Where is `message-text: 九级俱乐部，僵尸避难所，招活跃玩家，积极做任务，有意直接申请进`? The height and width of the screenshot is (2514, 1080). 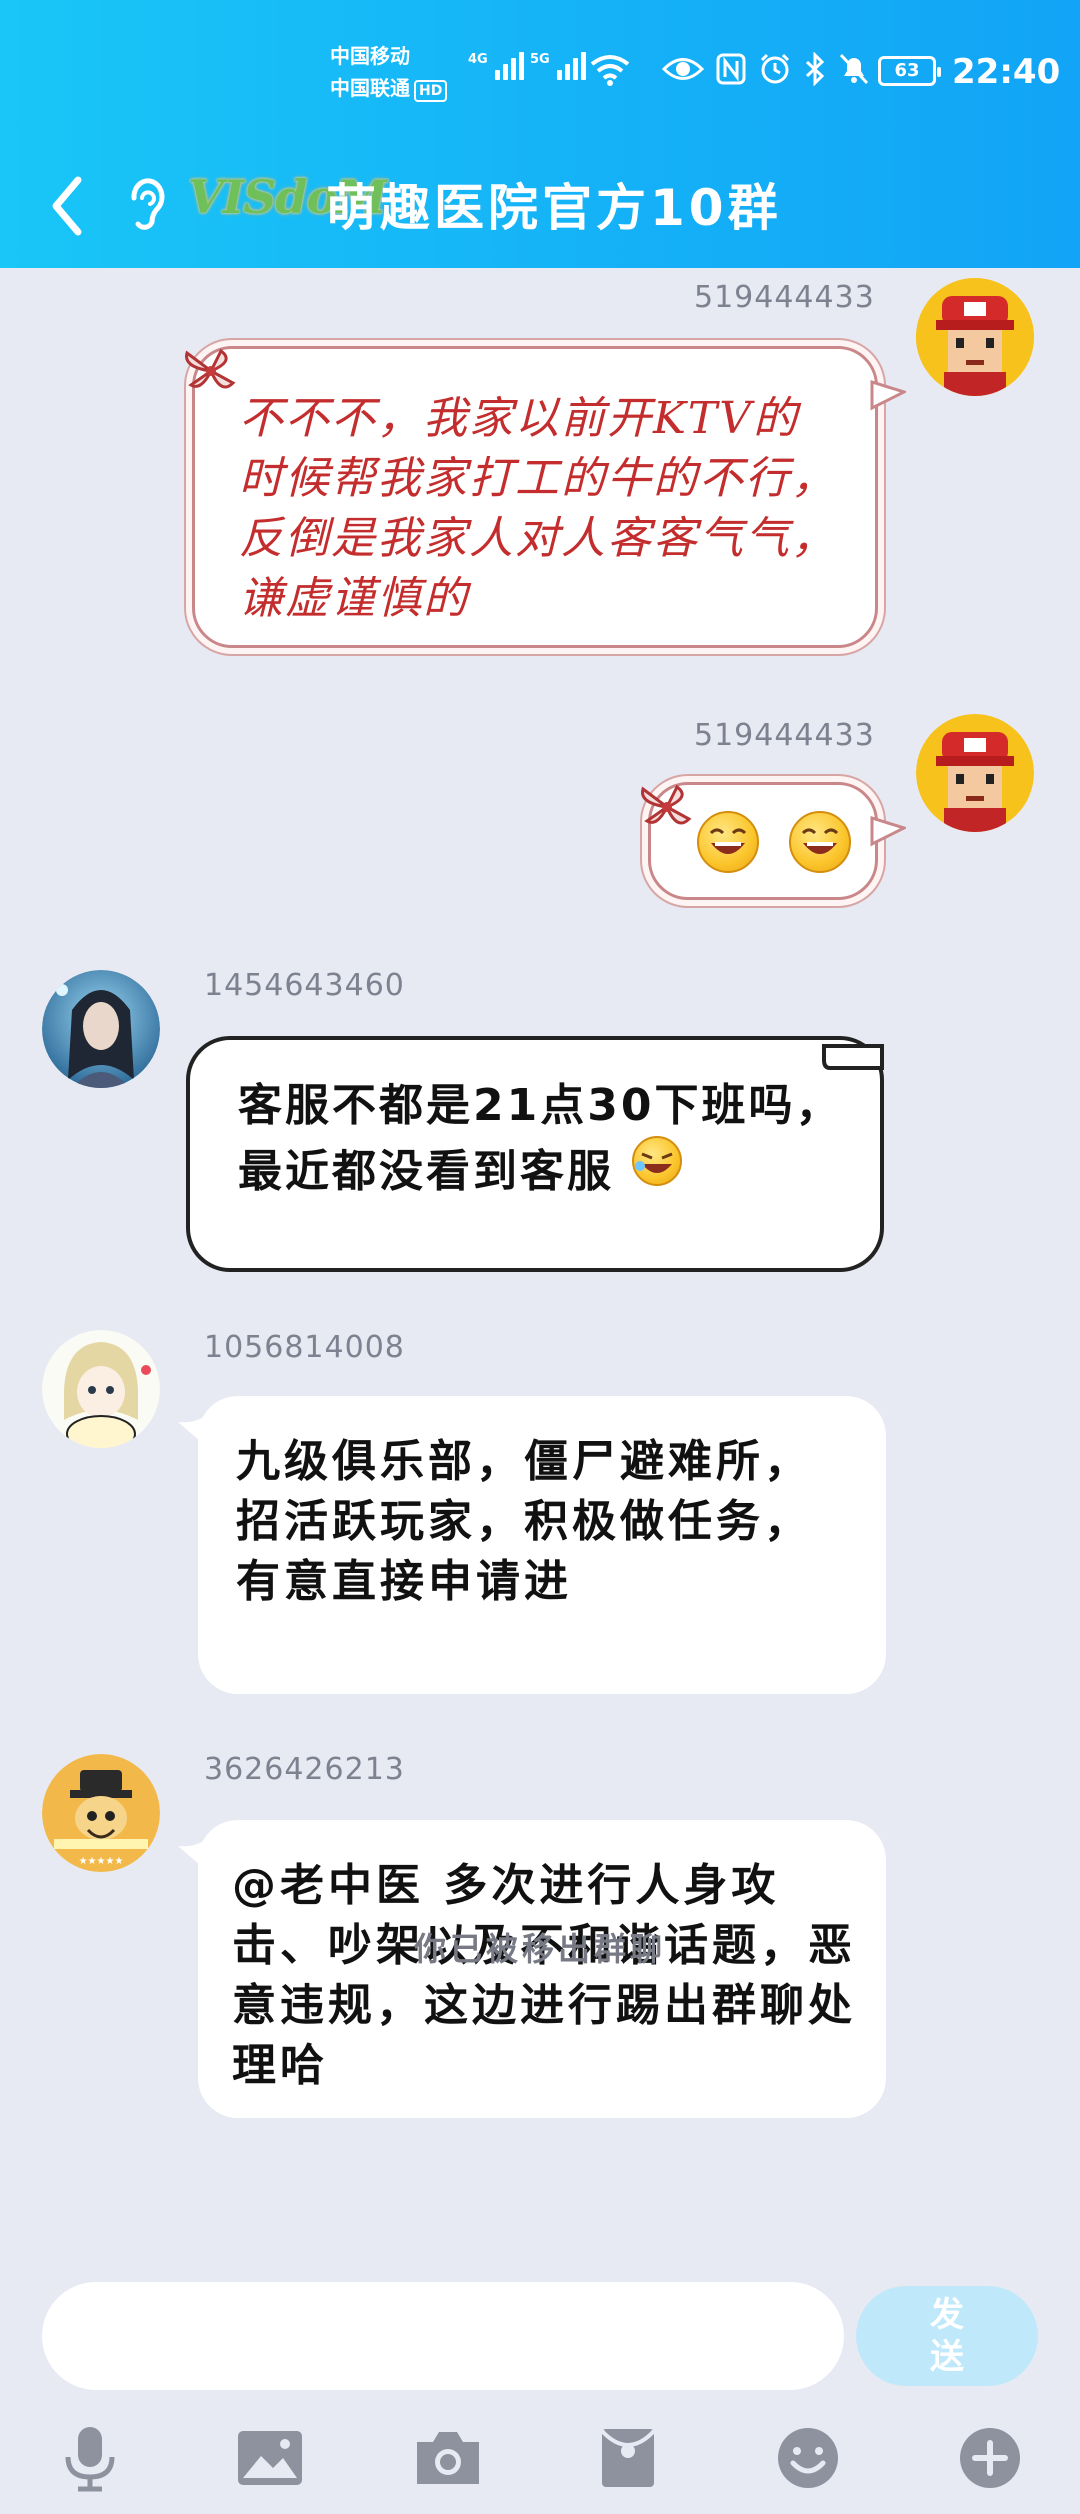
message-text: 九级俱乐部，僵尸避难所，招活跃玩家，积极做任务，有意直接申请进 is located at coordinates (524, 1521).